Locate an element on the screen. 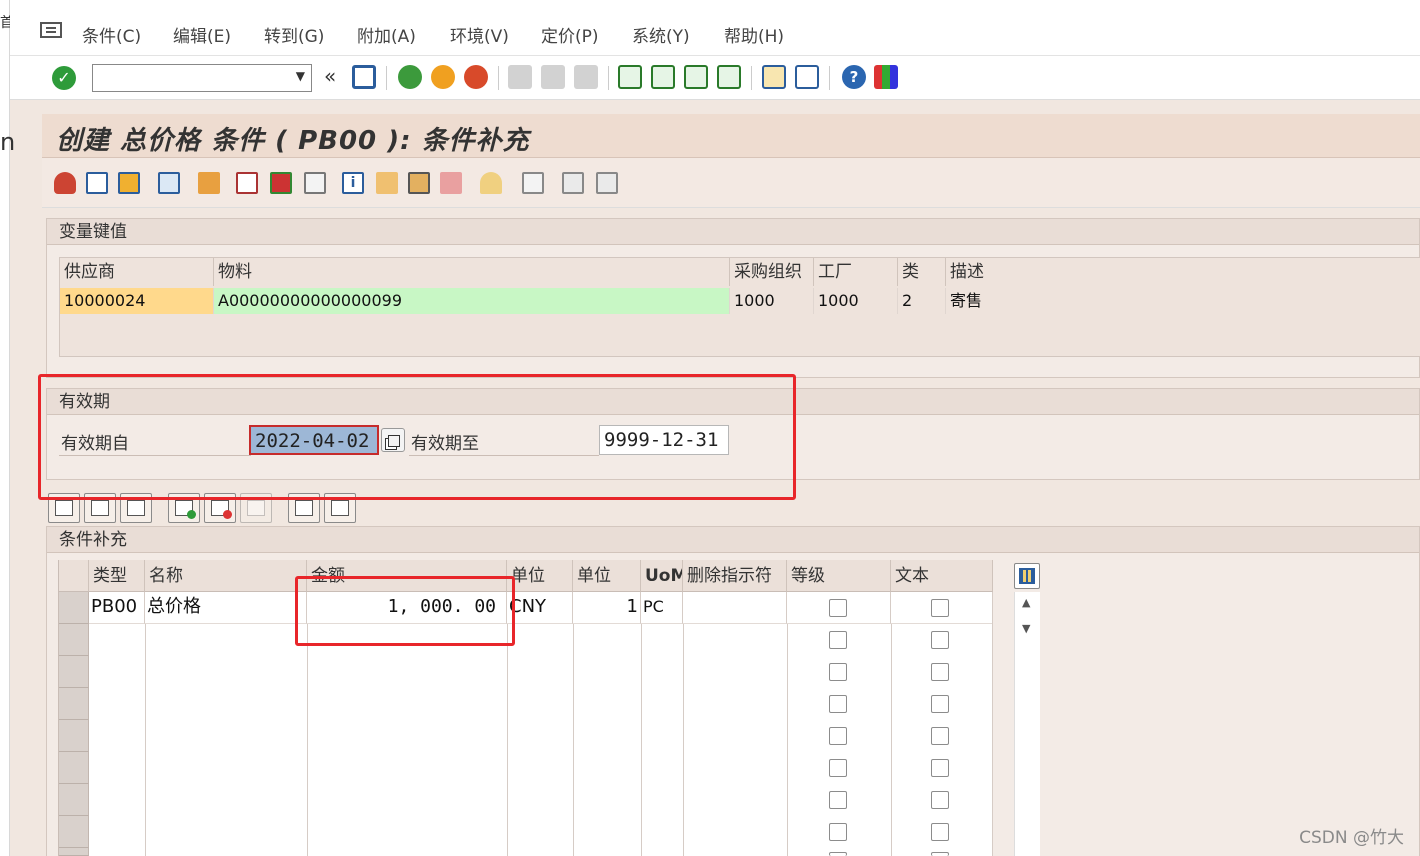 This screenshot has height=856, width=1420. vertical-scrollbar: ▲ ▼ is located at coordinates (1027, 724).